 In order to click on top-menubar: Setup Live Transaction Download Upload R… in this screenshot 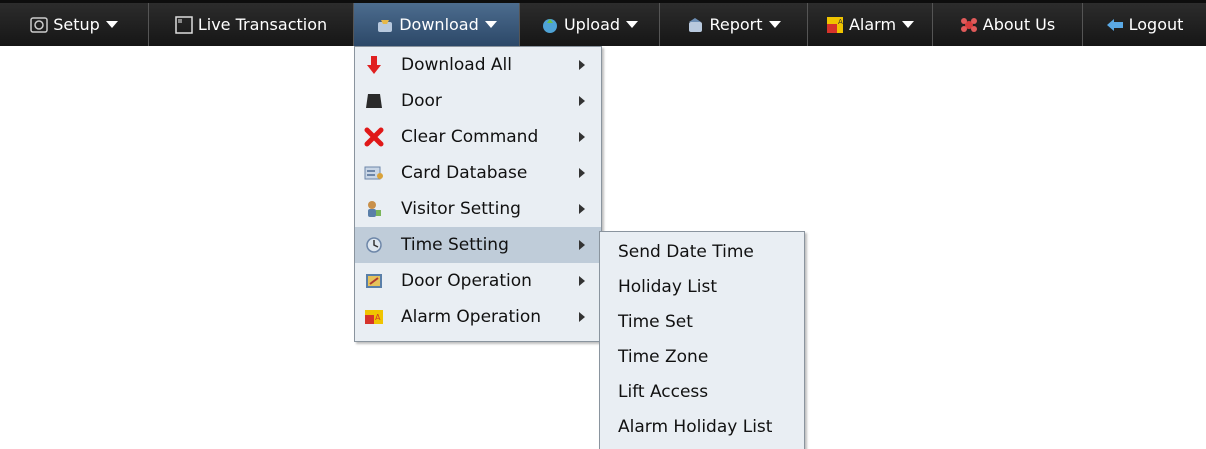, I will do `click(603, 23)`.